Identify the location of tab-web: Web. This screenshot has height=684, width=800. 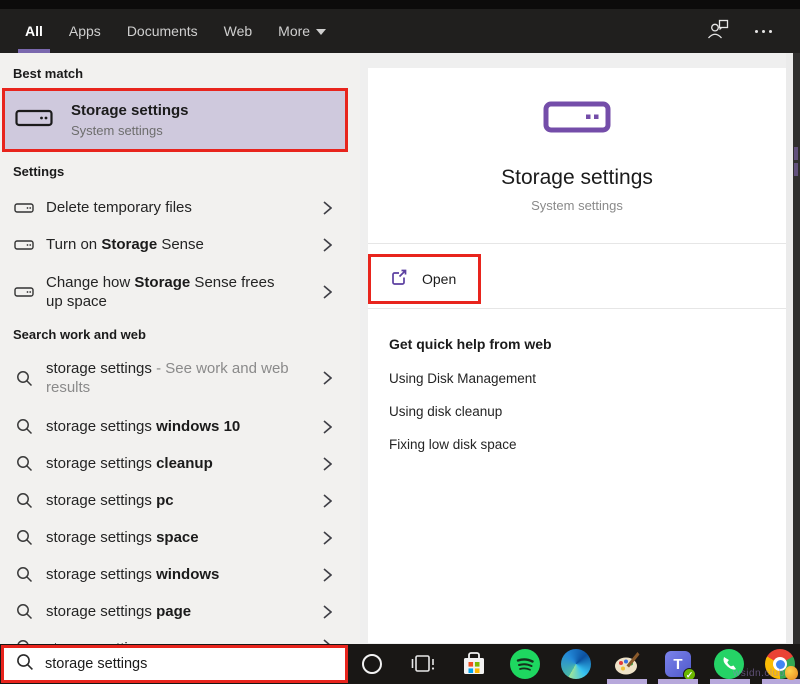
(238, 31).